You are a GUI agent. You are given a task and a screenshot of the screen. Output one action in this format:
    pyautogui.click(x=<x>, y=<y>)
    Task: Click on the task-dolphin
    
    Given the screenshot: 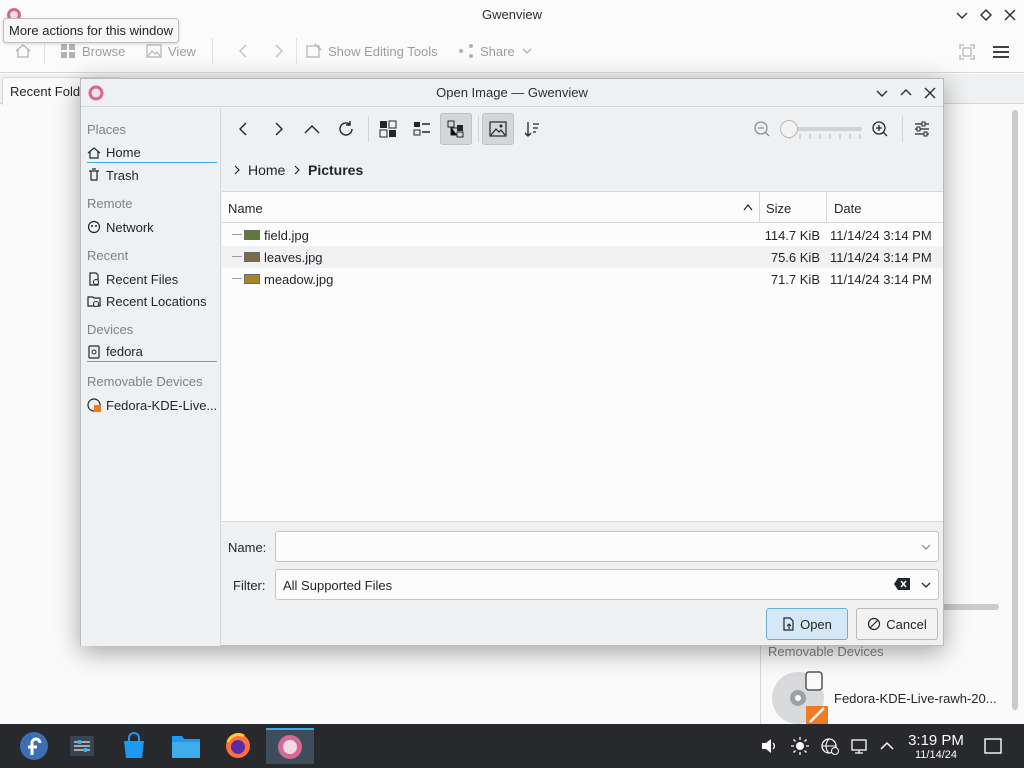 What is the action you would take?
    pyautogui.click(x=186, y=746)
    